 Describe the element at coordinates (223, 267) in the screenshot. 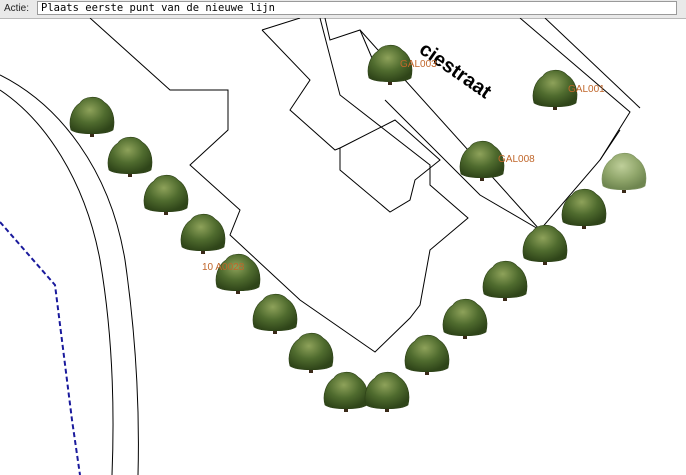

I see `object-label-a0028: 10 A0028` at that location.